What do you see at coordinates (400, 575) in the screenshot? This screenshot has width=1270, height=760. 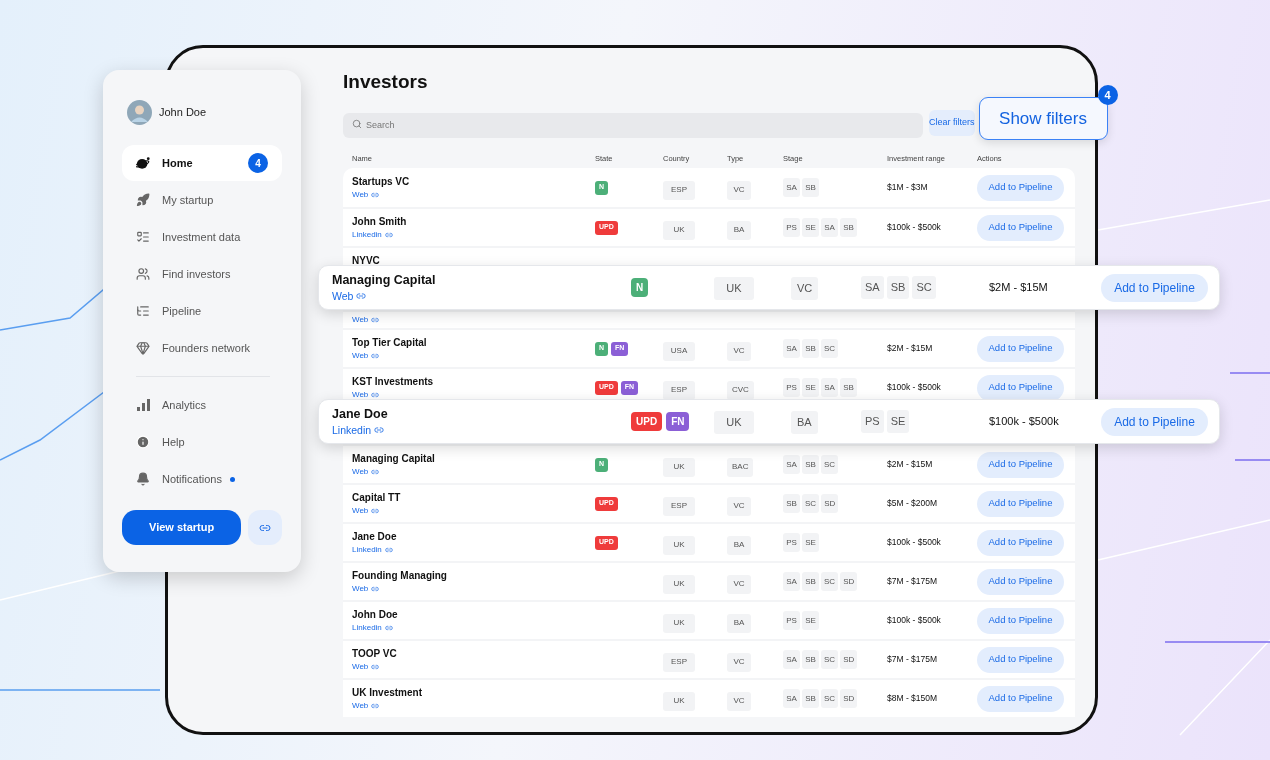 I see `investor-name: Founding Managing` at bounding box center [400, 575].